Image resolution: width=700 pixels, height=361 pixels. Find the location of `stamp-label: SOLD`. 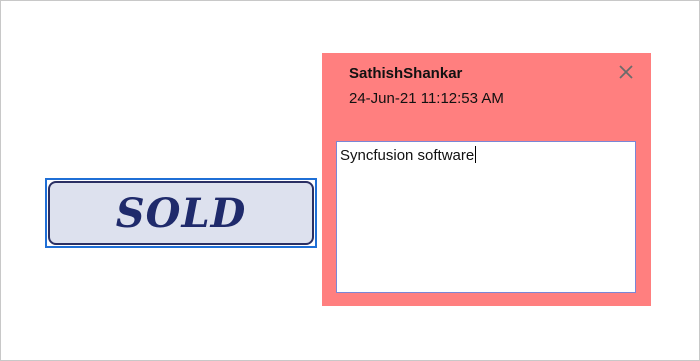

stamp-label: SOLD is located at coordinates (181, 213).